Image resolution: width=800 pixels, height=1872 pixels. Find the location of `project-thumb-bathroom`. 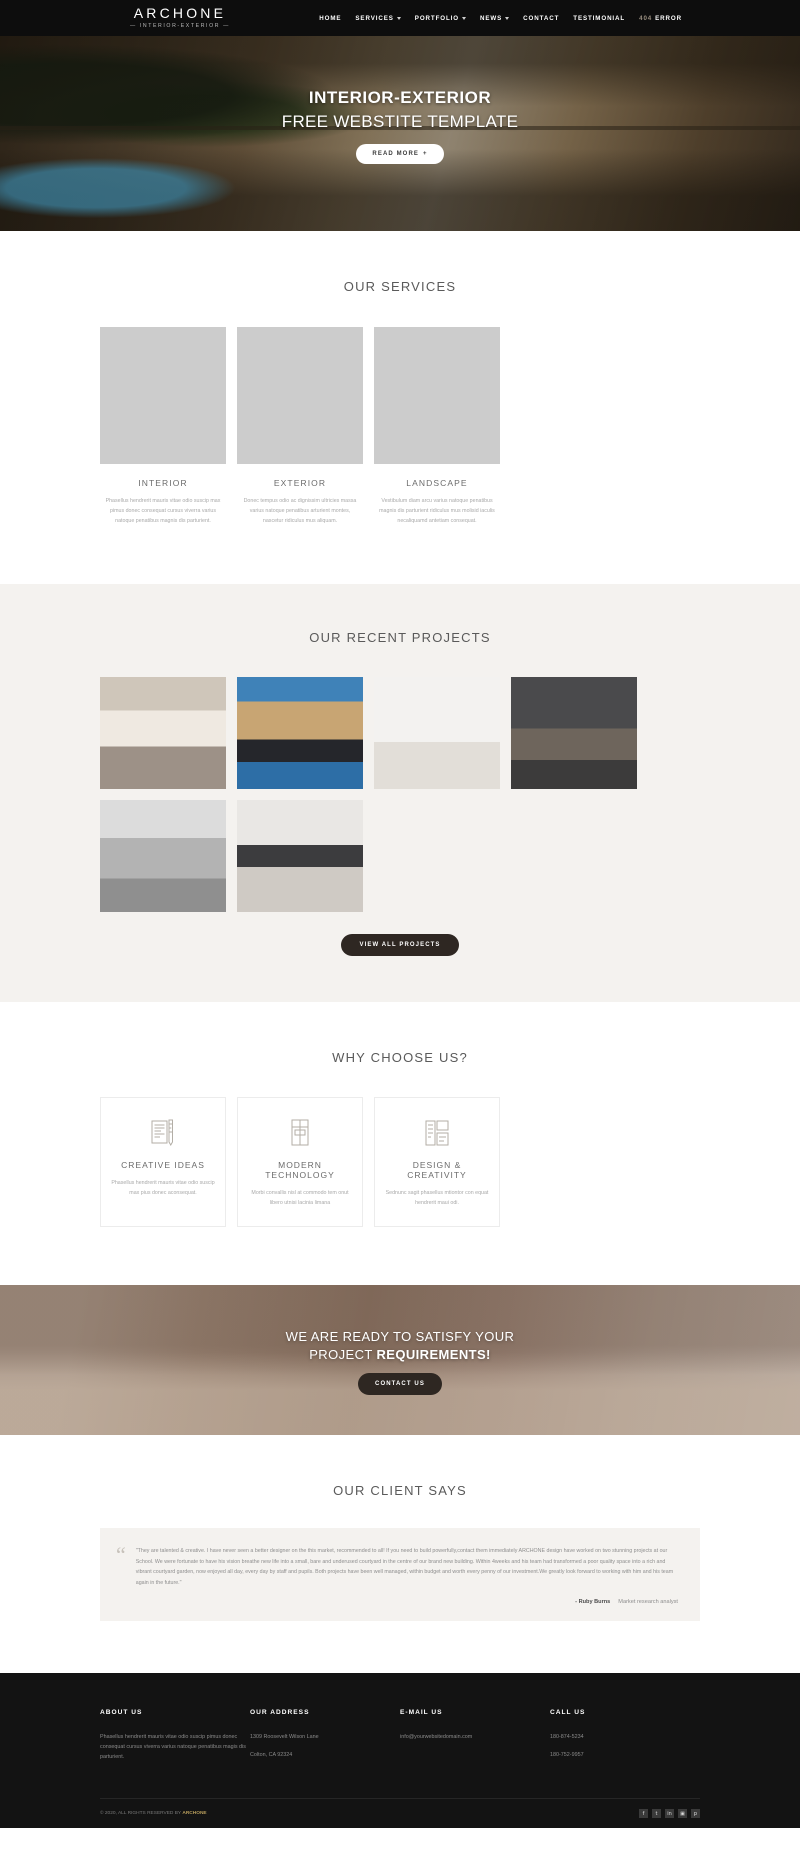

project-thumb-bathroom is located at coordinates (574, 733).